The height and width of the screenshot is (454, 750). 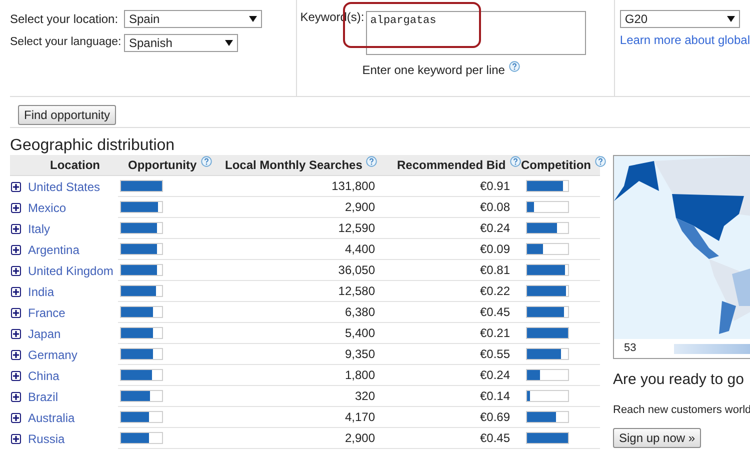 I want to click on location-link: United Kingdom, so click(x=71, y=271).